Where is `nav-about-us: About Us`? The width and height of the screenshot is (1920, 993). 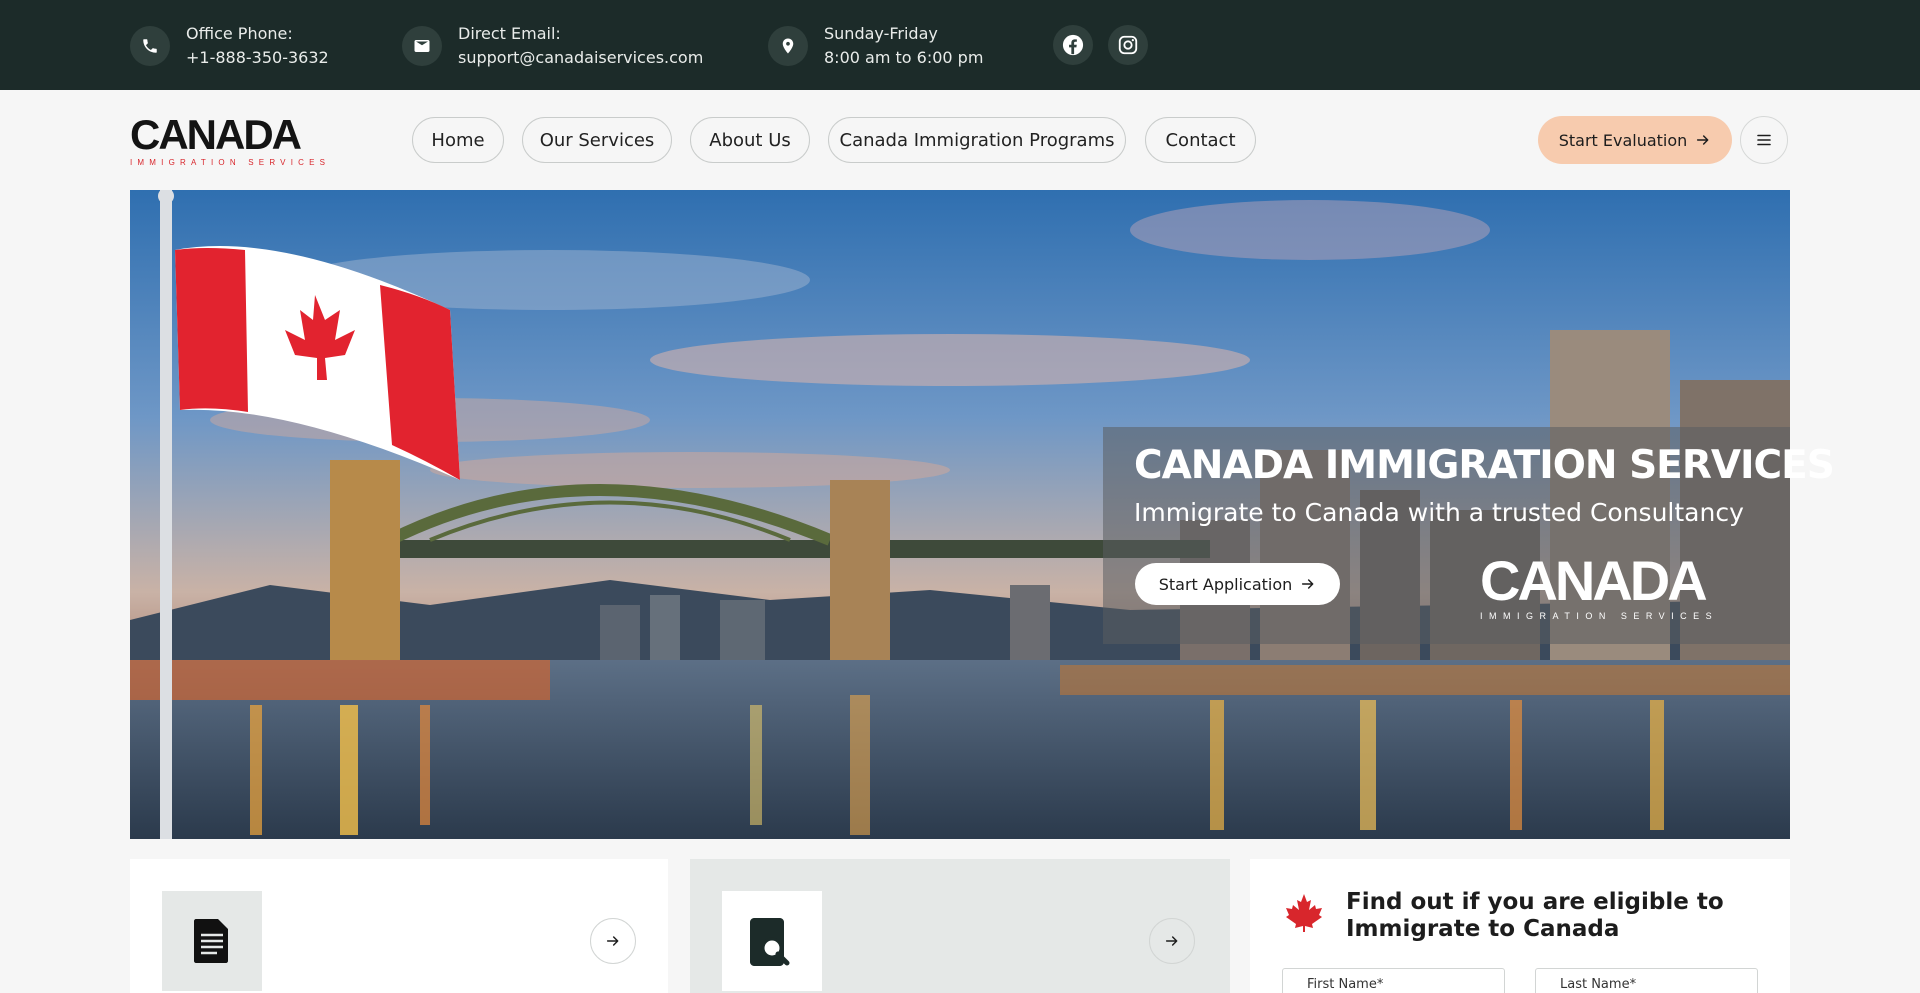
nav-about-us: About Us is located at coordinates (750, 140).